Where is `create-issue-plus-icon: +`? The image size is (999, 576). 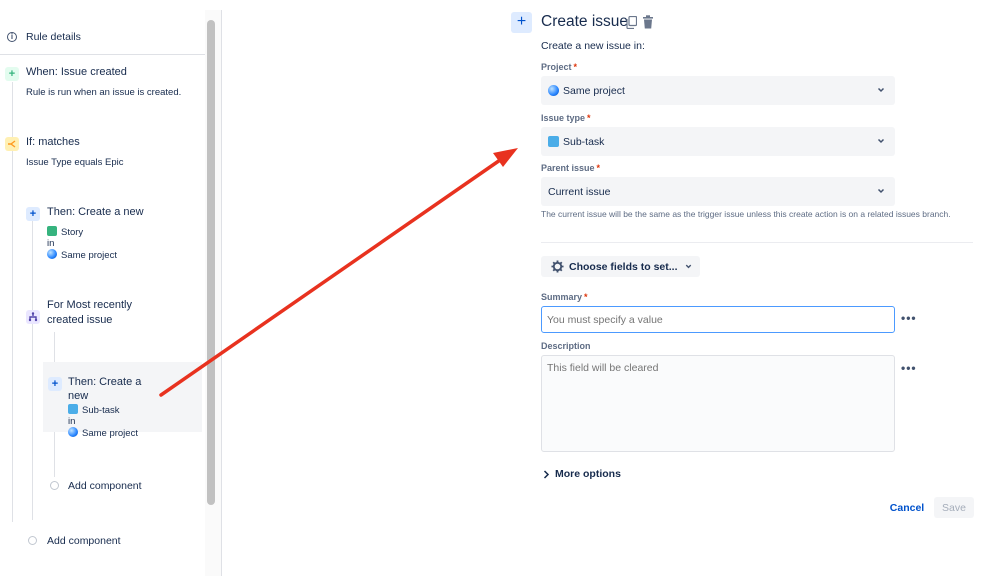
create-issue-plus-icon: + is located at coordinates (521, 22).